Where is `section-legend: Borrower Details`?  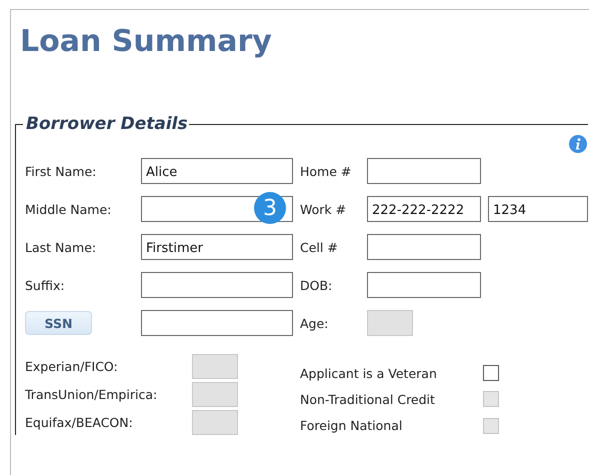 section-legend: Borrower Details is located at coordinates (106, 124).